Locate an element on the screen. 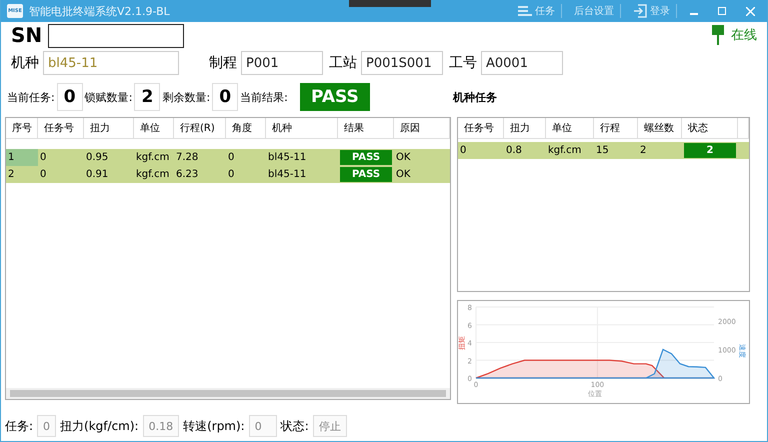 The height and width of the screenshot is (442, 768). readout-field: 0.18 is located at coordinates (161, 426).